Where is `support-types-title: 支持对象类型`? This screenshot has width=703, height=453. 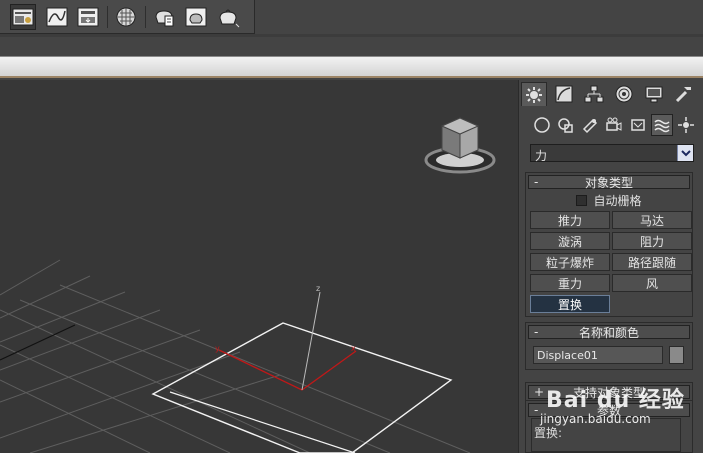
support-types-title: 支持对象类型 is located at coordinates (608, 392).